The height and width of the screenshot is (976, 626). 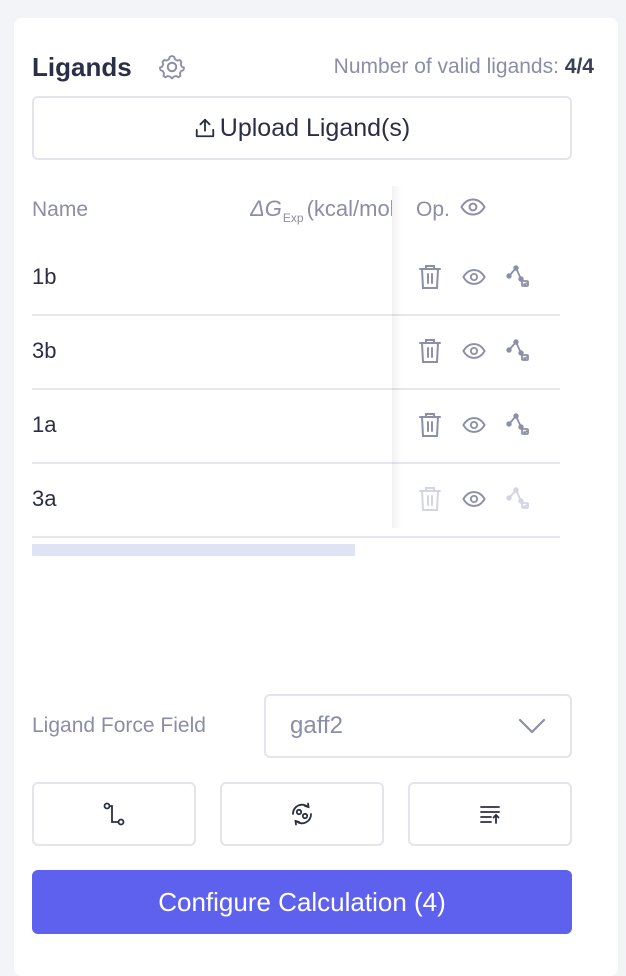 I want to click on panel-header: Ligands Number of valid ligands: 4/4, so click(x=313, y=67).